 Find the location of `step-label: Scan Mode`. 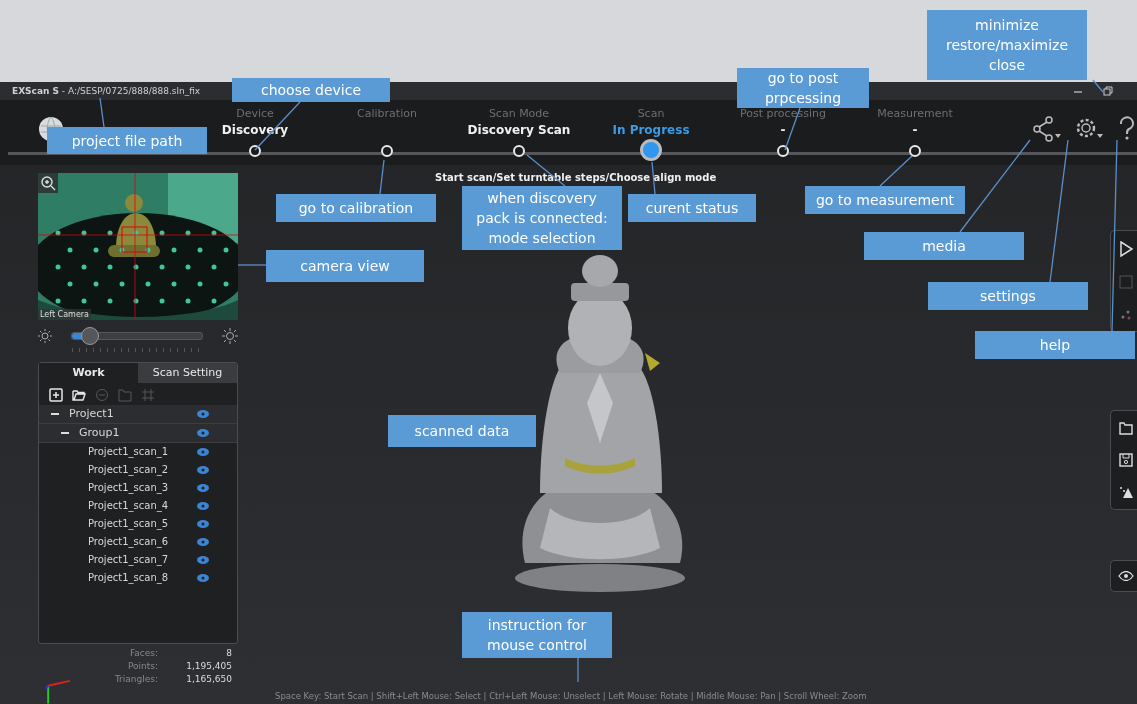

step-label: Scan Mode is located at coordinates (519, 114).